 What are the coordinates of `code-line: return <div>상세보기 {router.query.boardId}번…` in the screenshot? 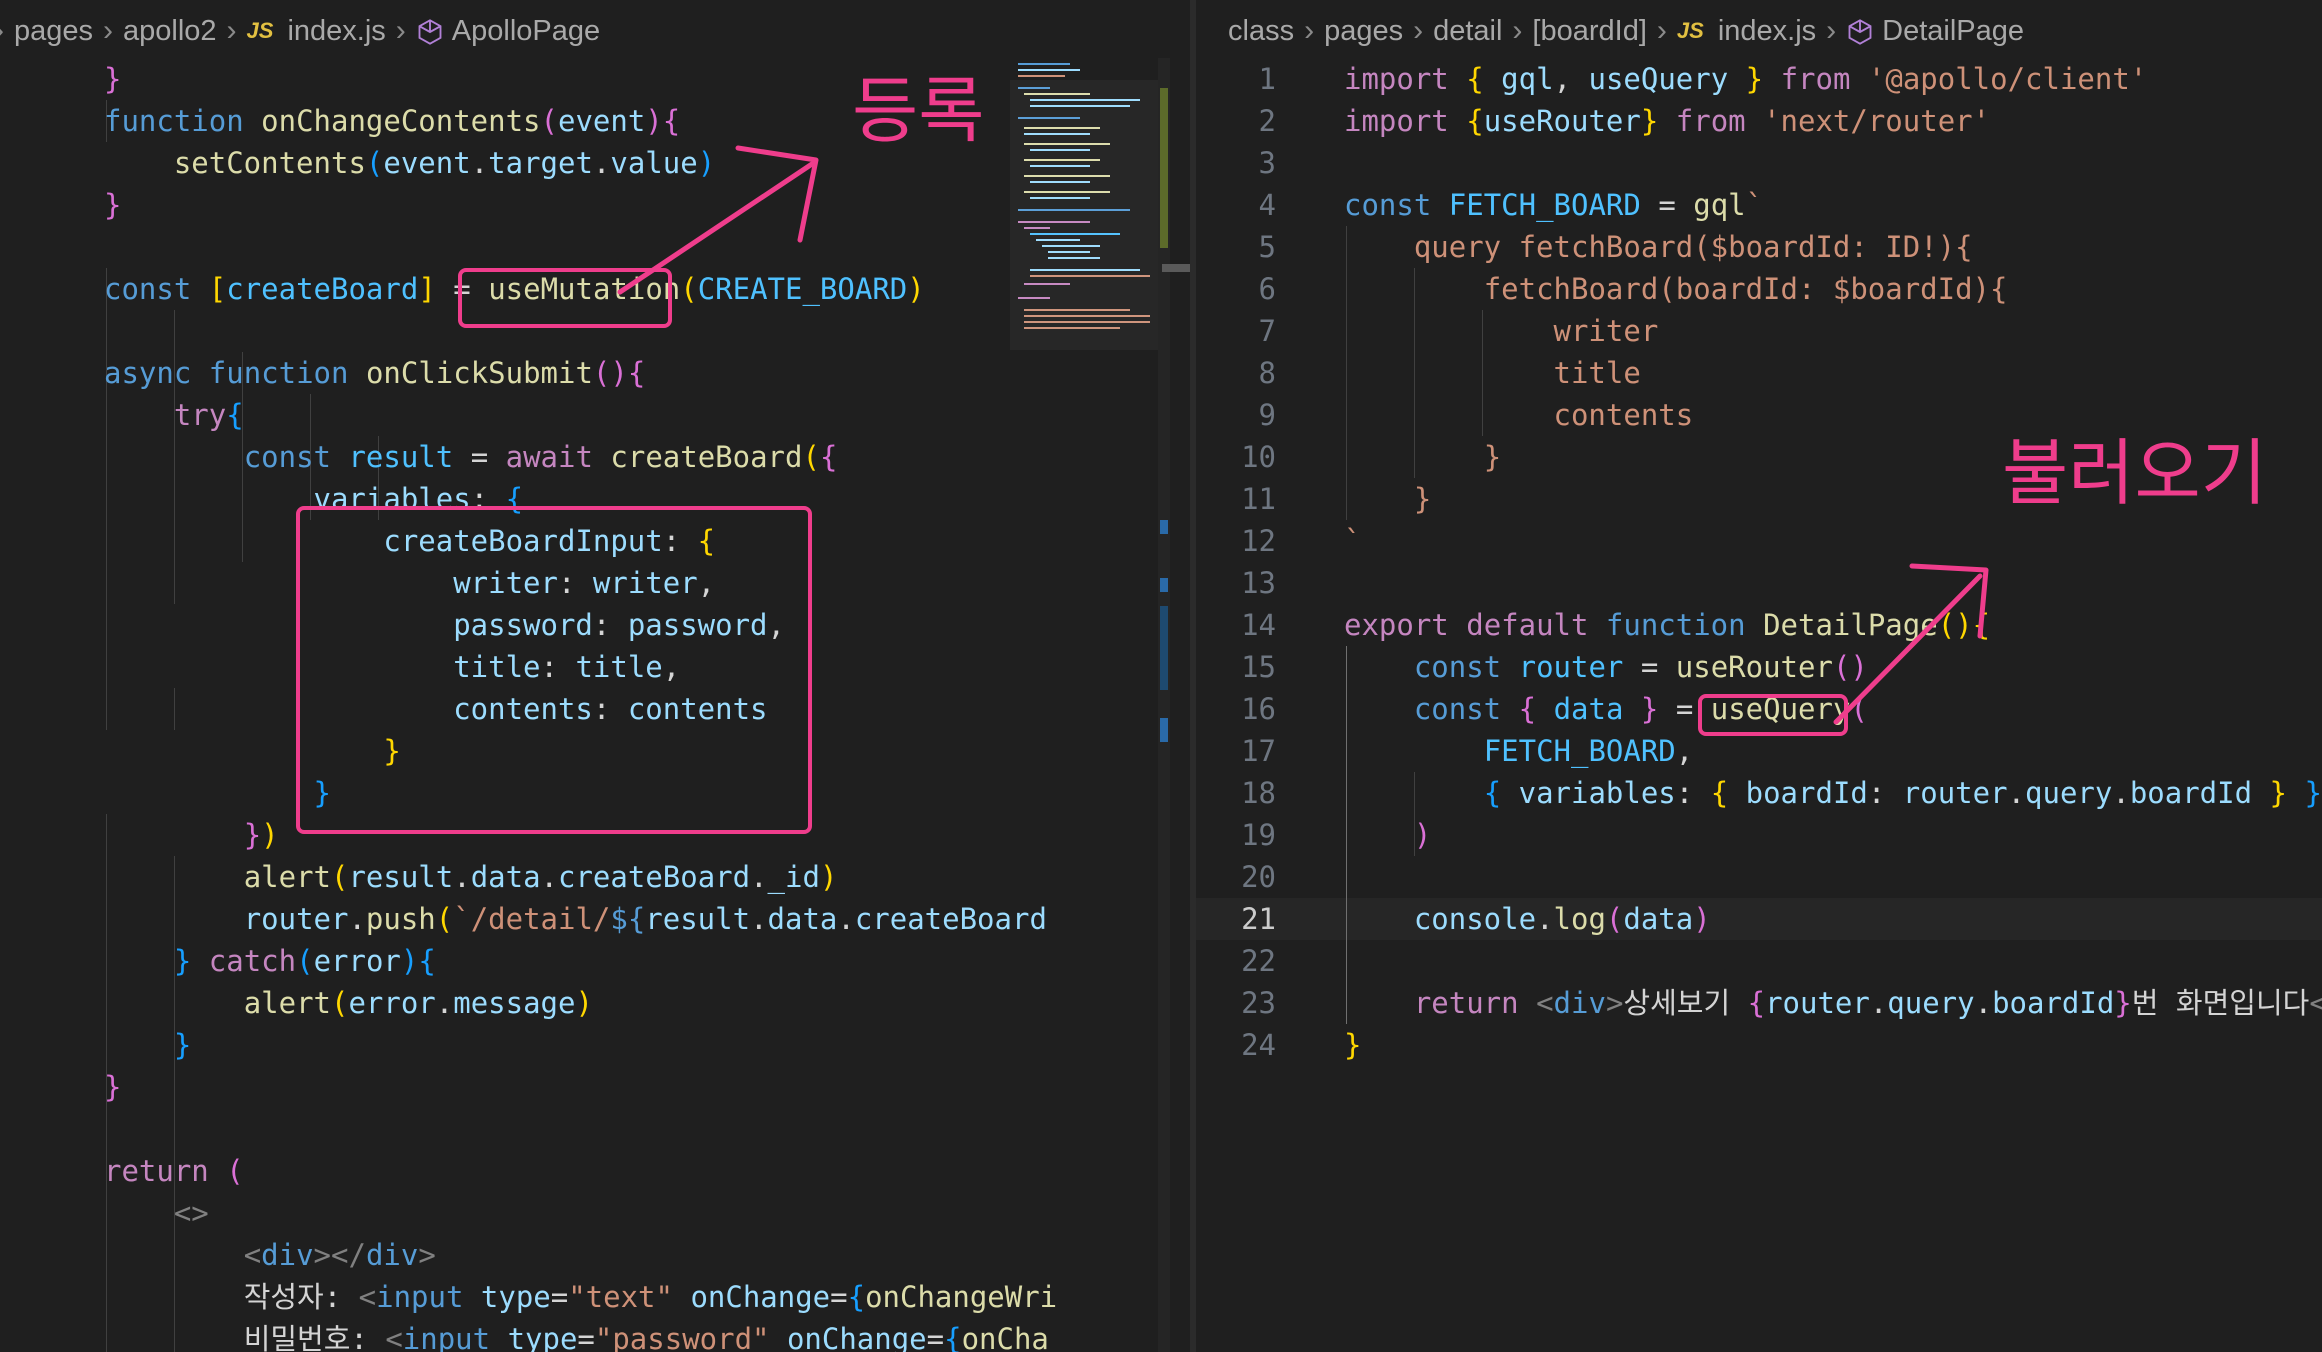 It's located at (1867, 1003).